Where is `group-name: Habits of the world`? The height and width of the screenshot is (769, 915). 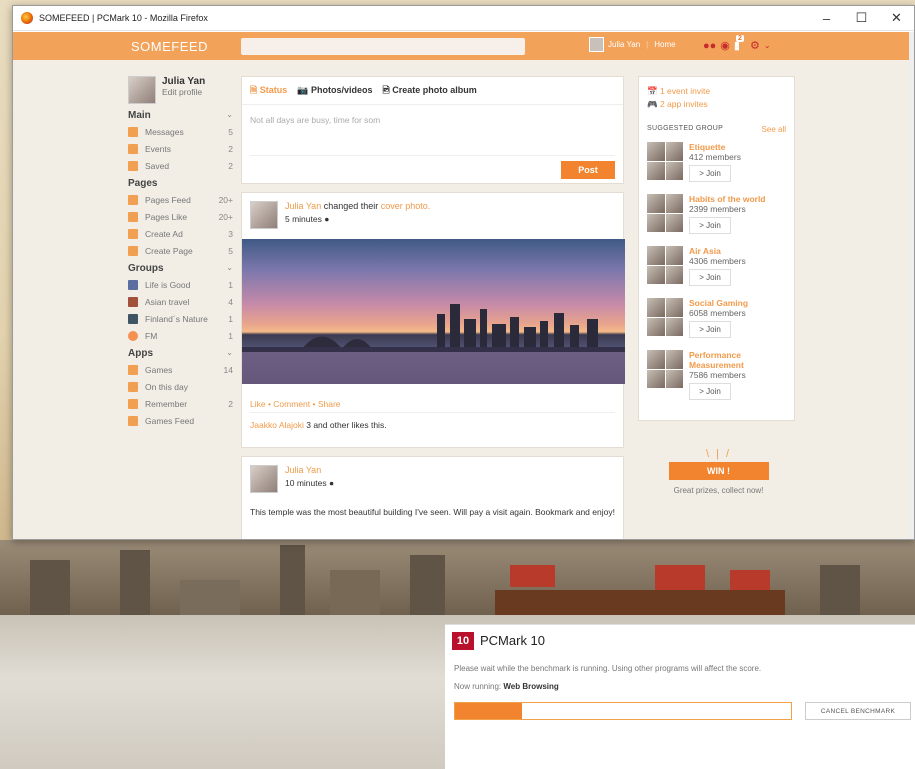
group-name: Habits of the world is located at coordinates (727, 199).